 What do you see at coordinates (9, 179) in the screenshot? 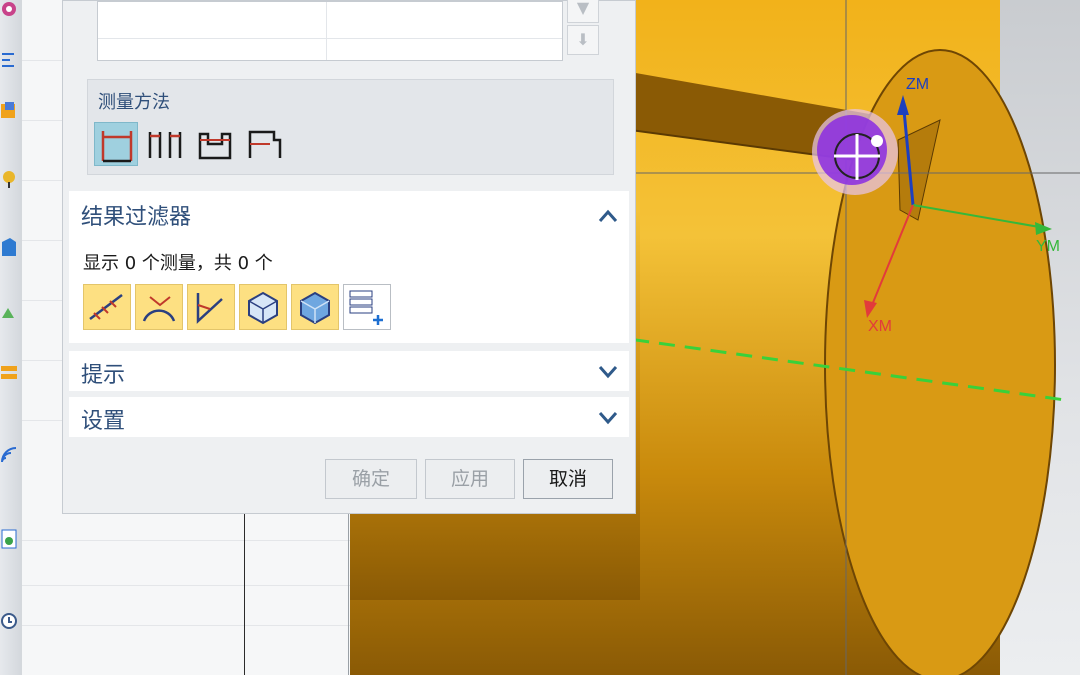
I see `constraint-nav-icon` at bounding box center [9, 179].